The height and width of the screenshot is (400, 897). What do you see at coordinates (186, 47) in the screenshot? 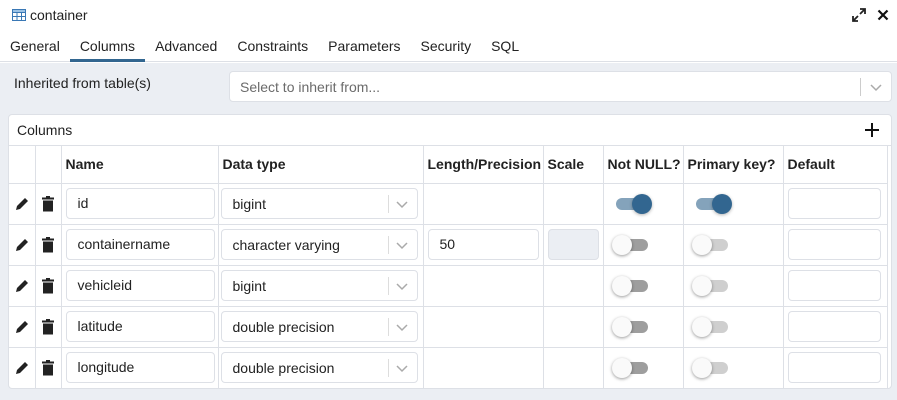
I see `tab-advanced: Advanced` at bounding box center [186, 47].